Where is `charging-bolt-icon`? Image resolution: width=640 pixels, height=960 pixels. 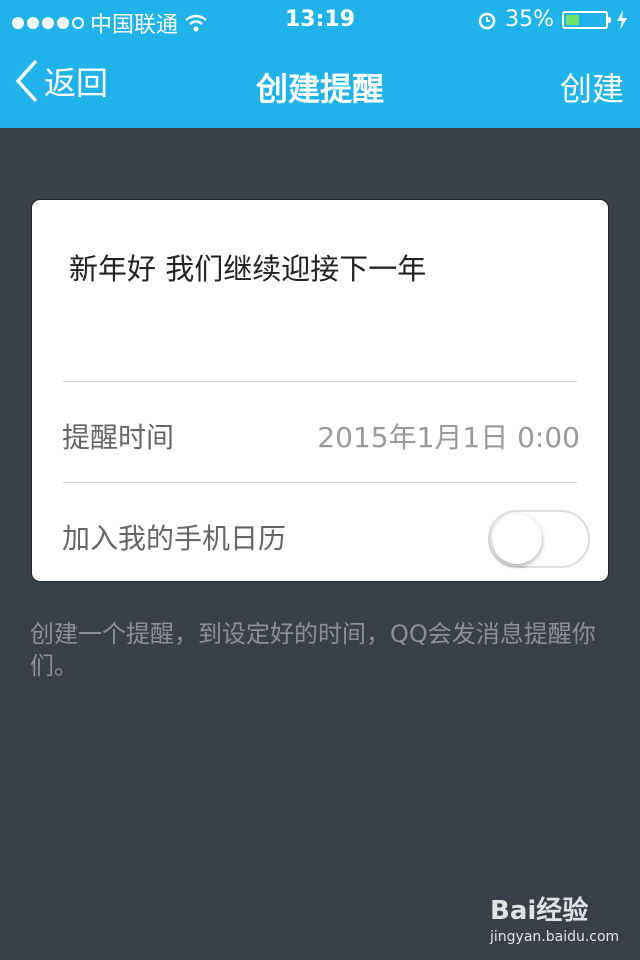
charging-bolt-icon is located at coordinates (622, 19).